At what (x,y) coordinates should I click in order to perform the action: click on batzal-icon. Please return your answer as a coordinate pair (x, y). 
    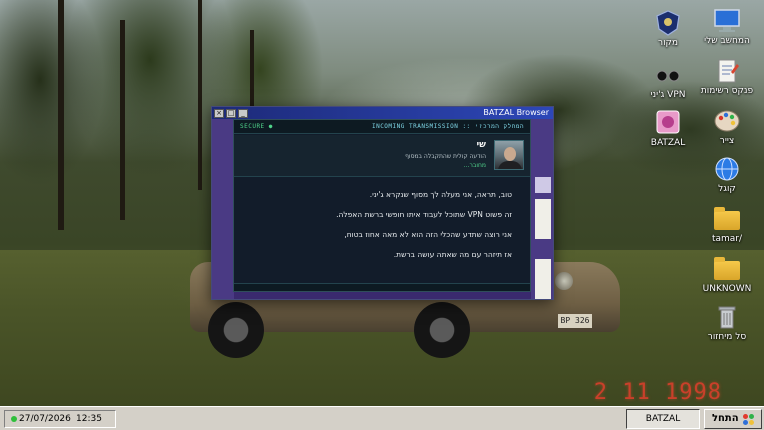
    Looking at the image, I should click on (668, 123).